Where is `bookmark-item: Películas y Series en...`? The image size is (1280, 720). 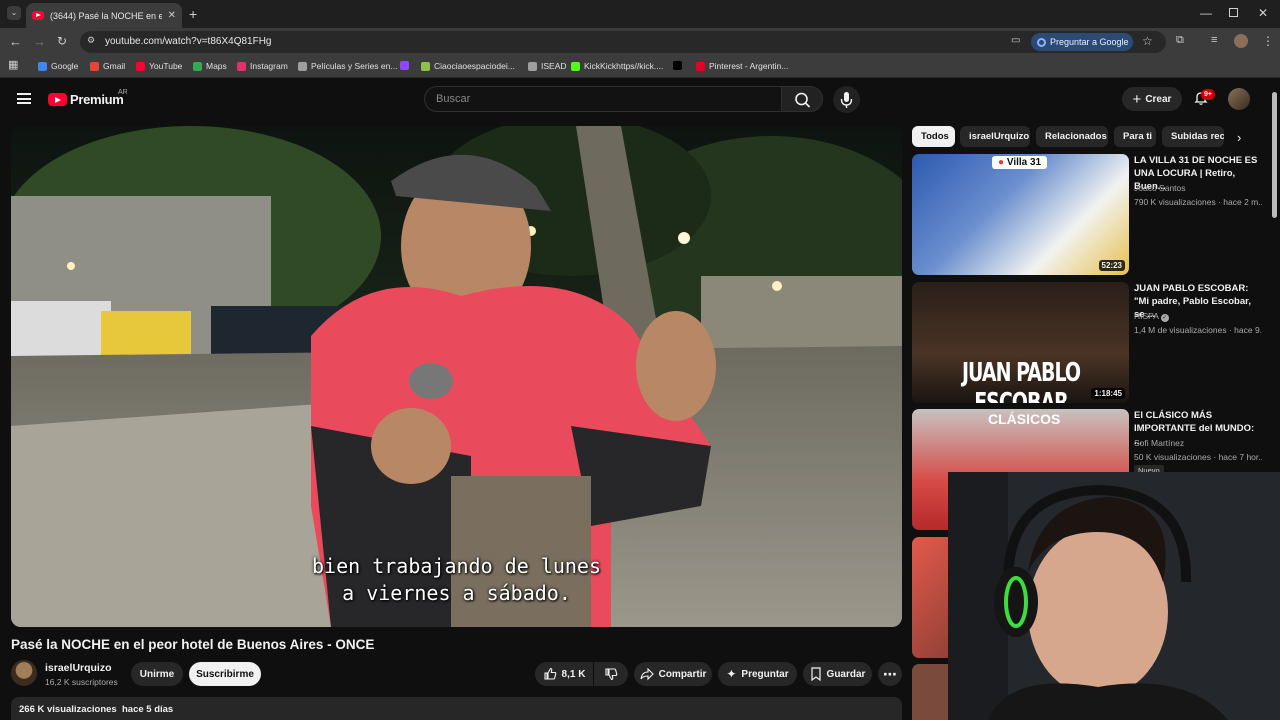
bookmark-item: Películas y Series en... is located at coordinates (347, 66).